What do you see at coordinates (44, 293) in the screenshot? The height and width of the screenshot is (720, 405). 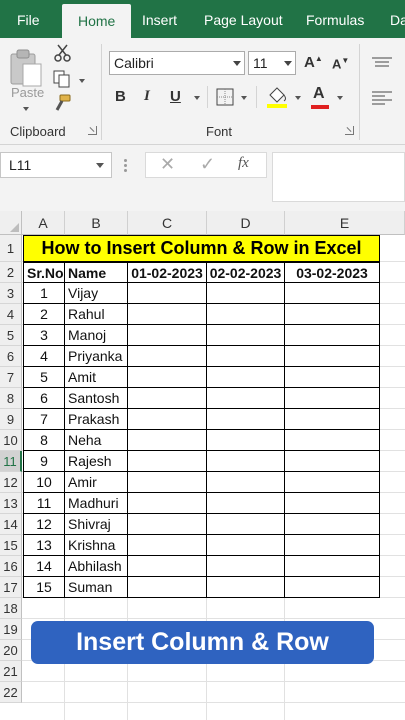 I see `sr-no-cell: 1` at bounding box center [44, 293].